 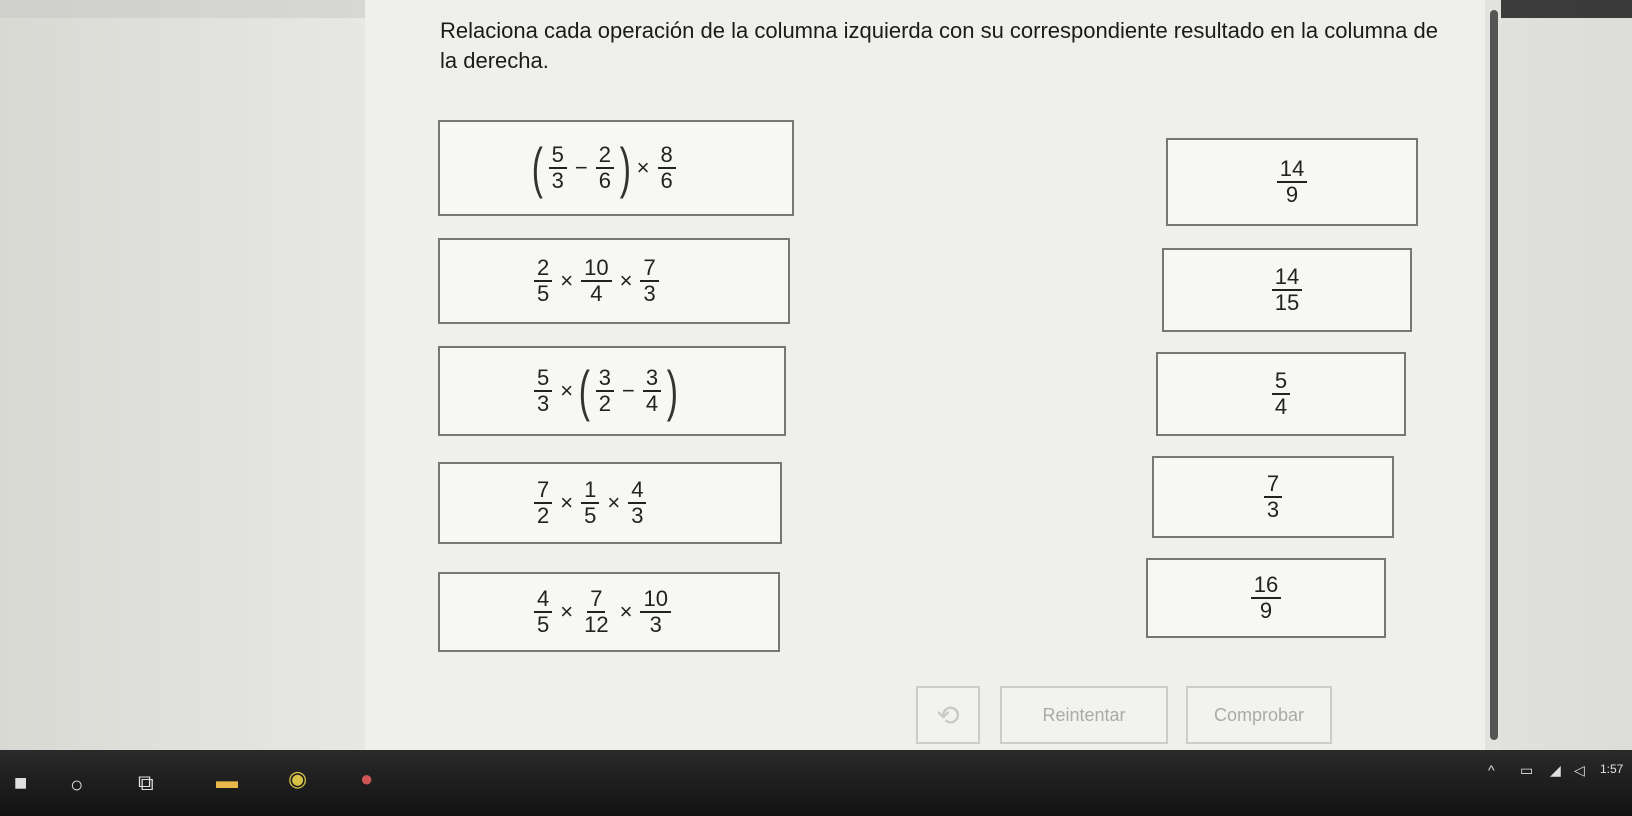 I want to click on clock: 1:57, so click(x=1611, y=769).